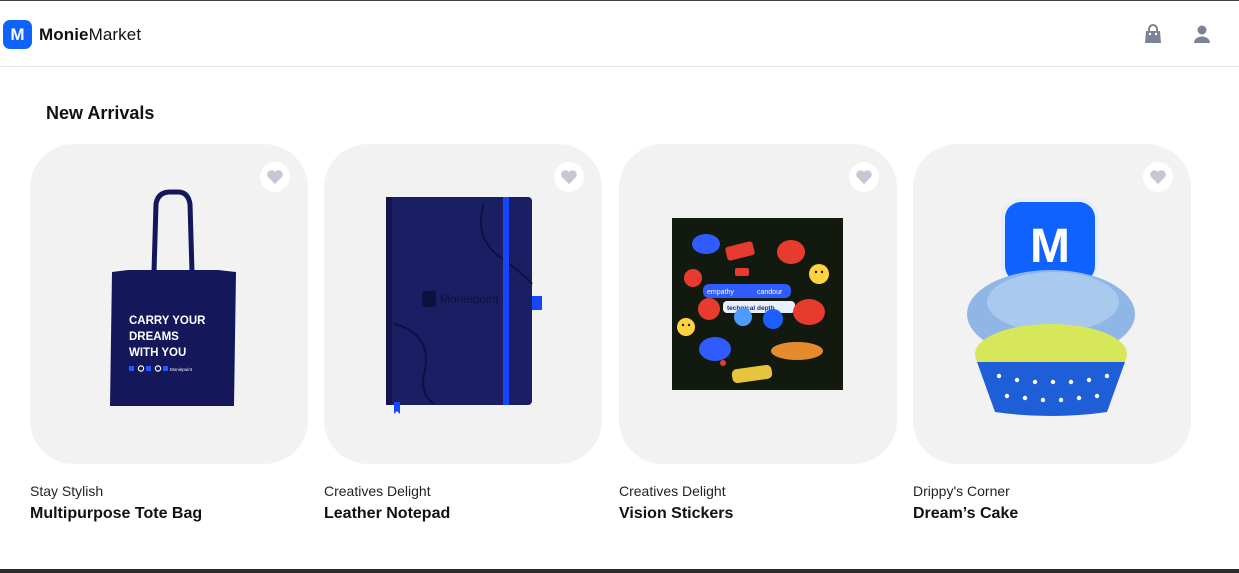 The width and height of the screenshot is (1239, 573). What do you see at coordinates (100, 113) in the screenshot?
I see `section-title: New Arrivals` at bounding box center [100, 113].